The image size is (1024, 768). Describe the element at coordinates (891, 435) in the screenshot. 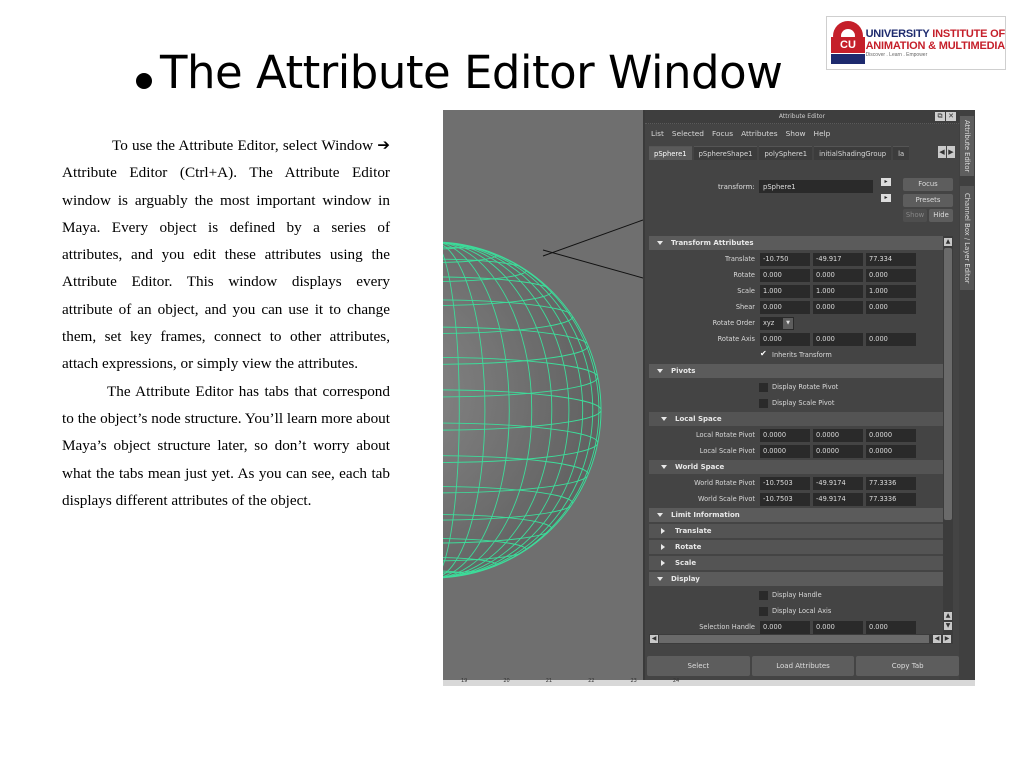

I see `local-rotate-pivot-z-field: 0.0000` at that location.